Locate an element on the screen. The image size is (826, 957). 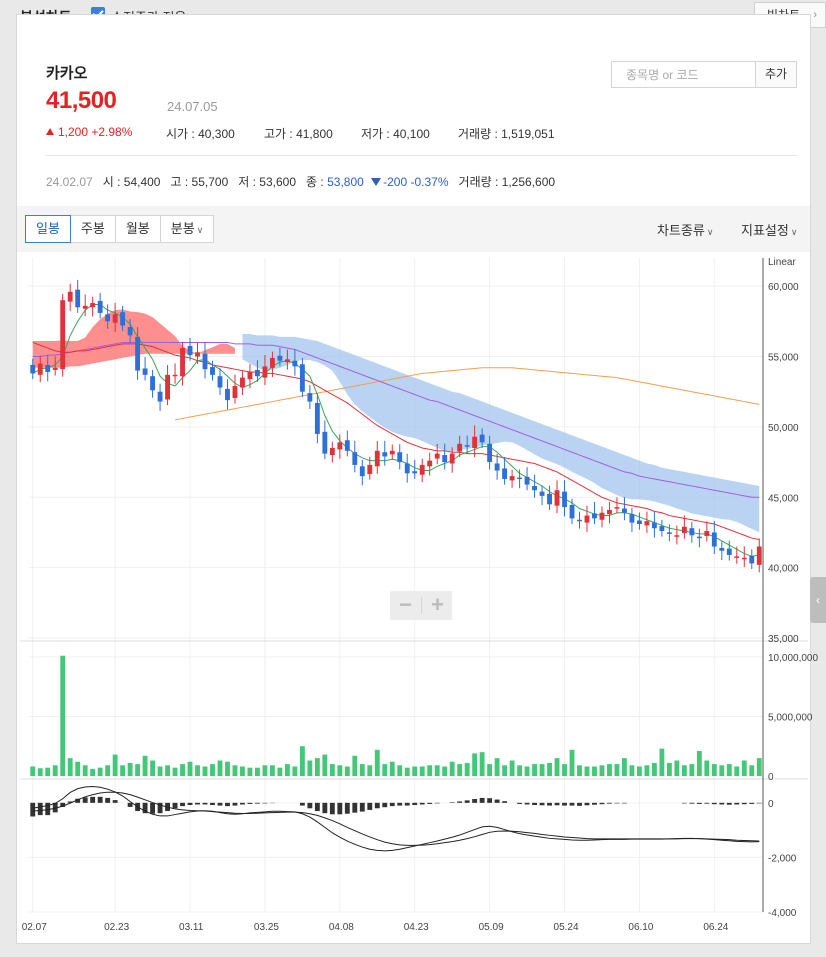
volume-bars is located at coordinates (396, 715).